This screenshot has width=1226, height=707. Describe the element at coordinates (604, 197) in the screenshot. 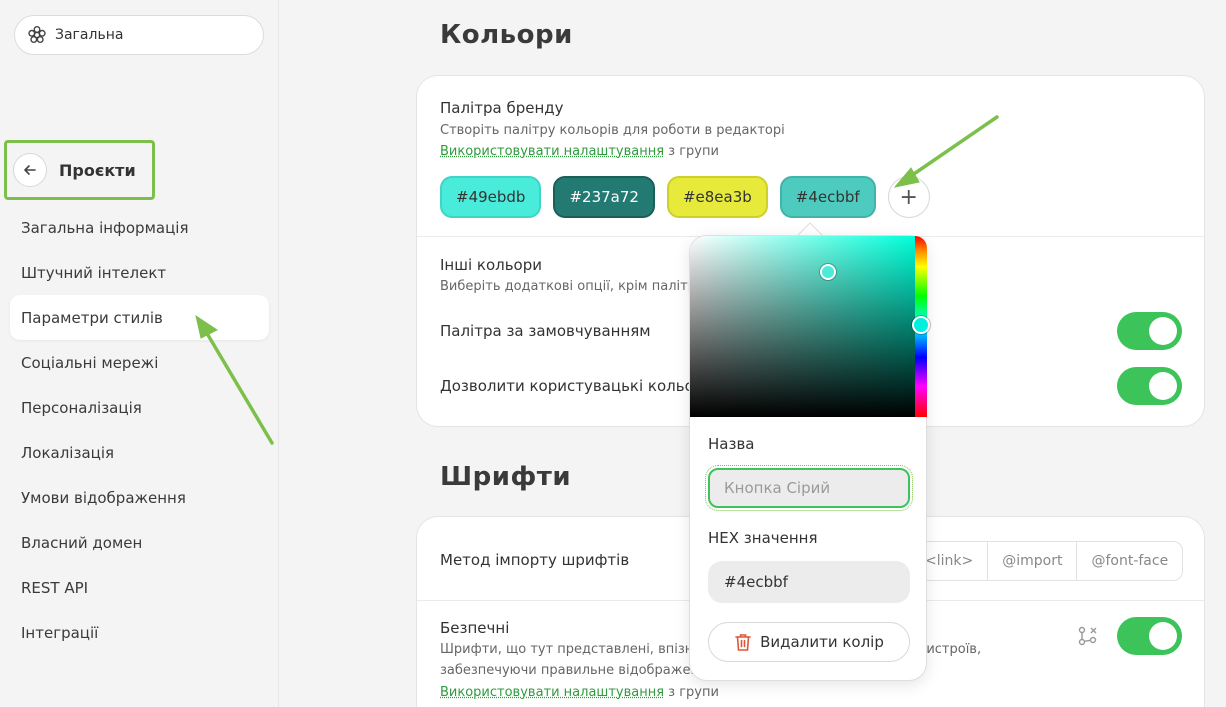

I see `swatch-2: #237a72` at that location.